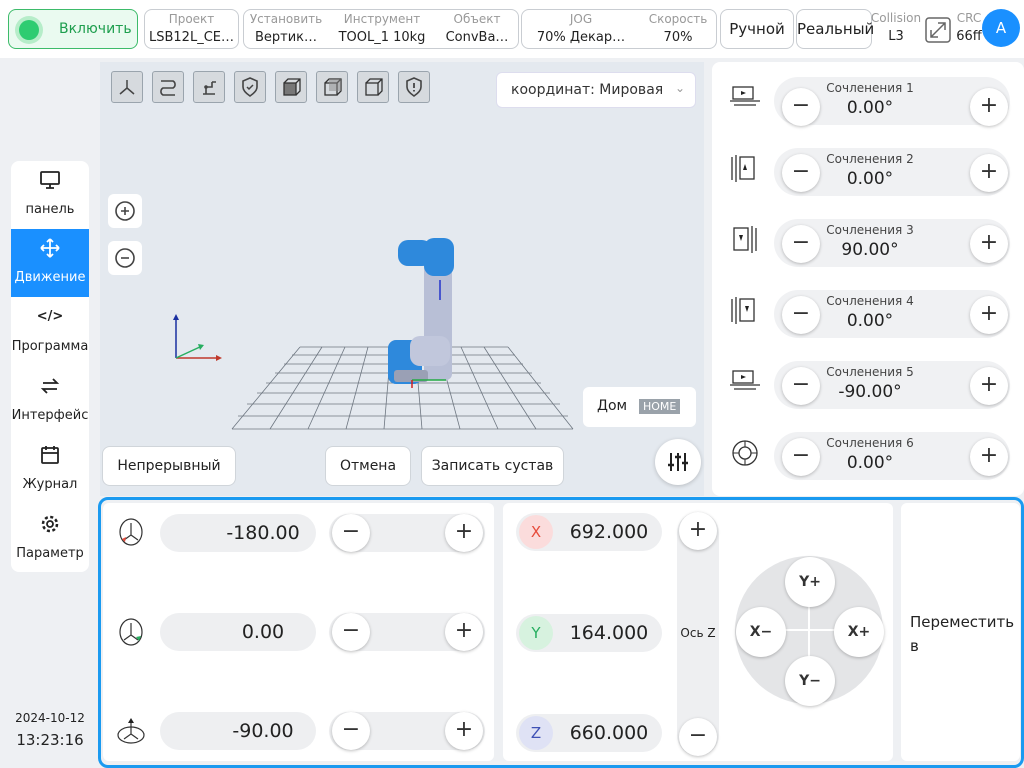  Describe the element at coordinates (125, 258) in the screenshot. I see `zoom-out-button` at that location.